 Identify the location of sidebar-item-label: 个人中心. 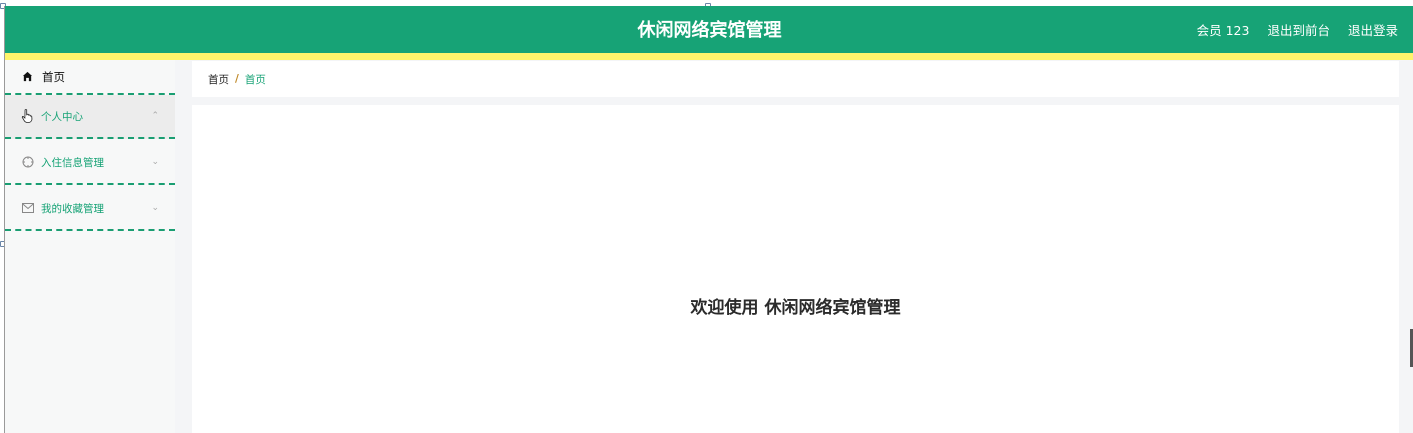
(62, 116).